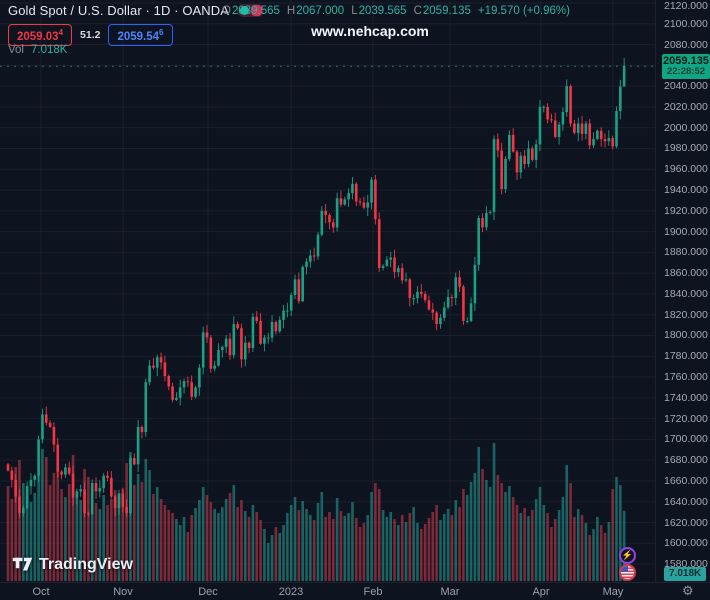 The width and height of the screenshot is (710, 600). What do you see at coordinates (40, 35) in the screenshot?
I see `sell-bid-button: 2059.034` at bounding box center [40, 35].